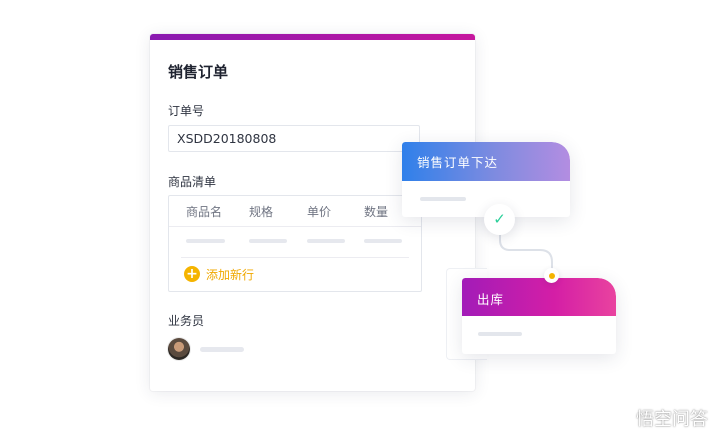 The height and width of the screenshot is (441, 720). What do you see at coordinates (458, 162) in the screenshot?
I see `flow-step-label: 销售订单下达` at bounding box center [458, 162].